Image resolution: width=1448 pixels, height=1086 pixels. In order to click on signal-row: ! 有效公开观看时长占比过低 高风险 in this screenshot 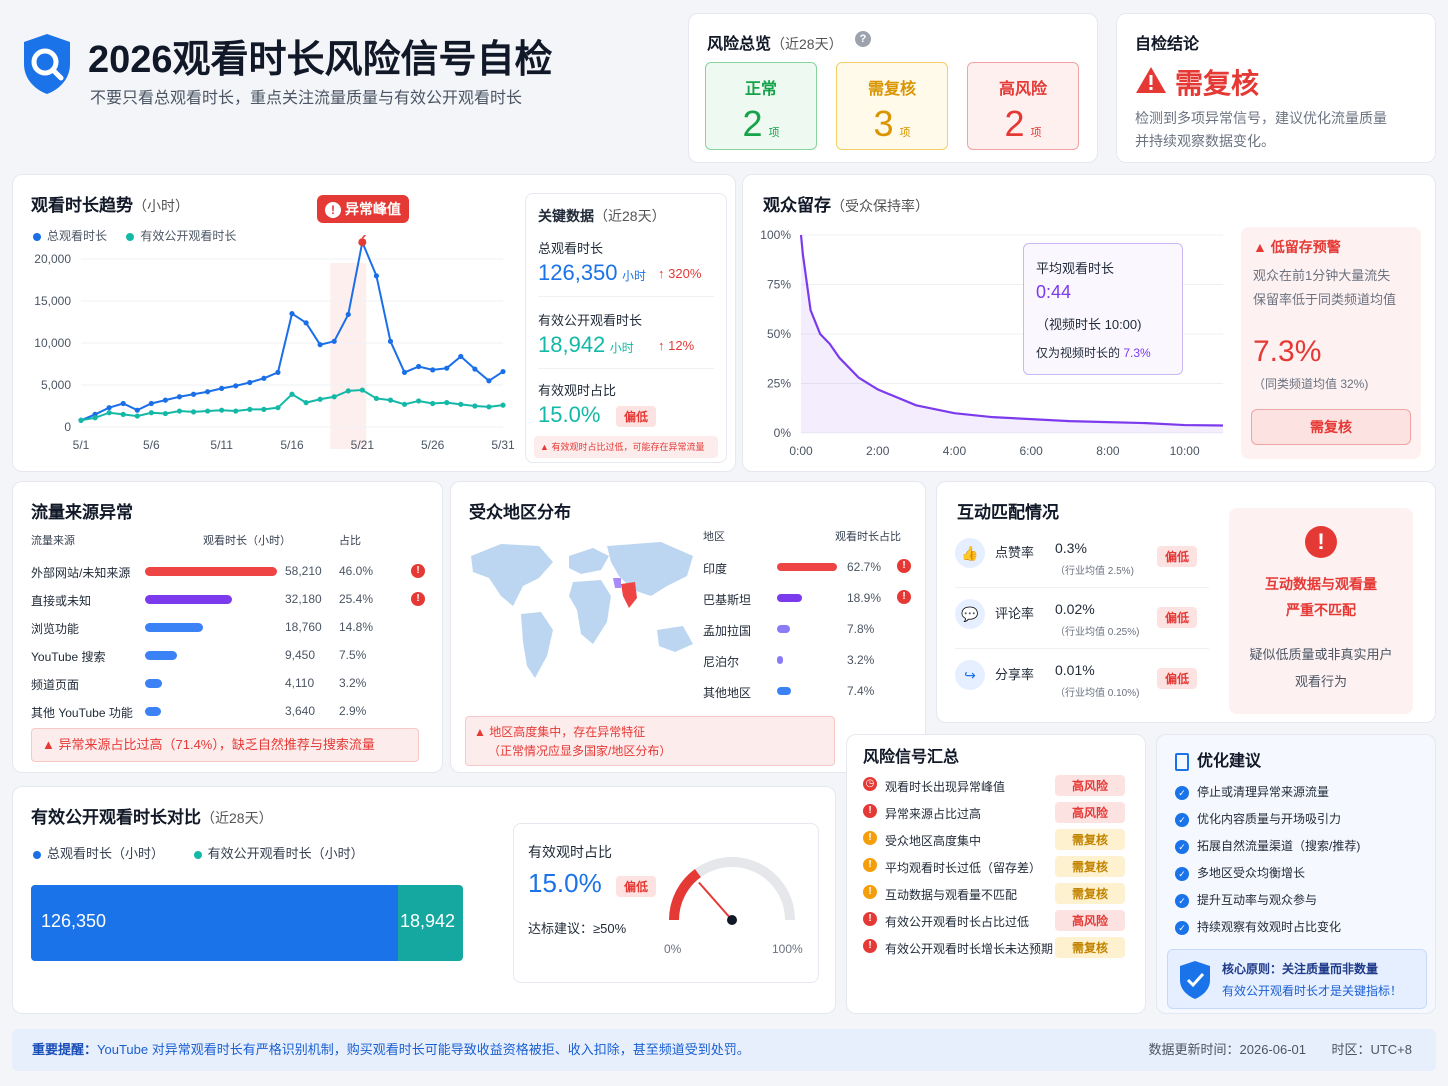, I will do `click(998, 920)`.